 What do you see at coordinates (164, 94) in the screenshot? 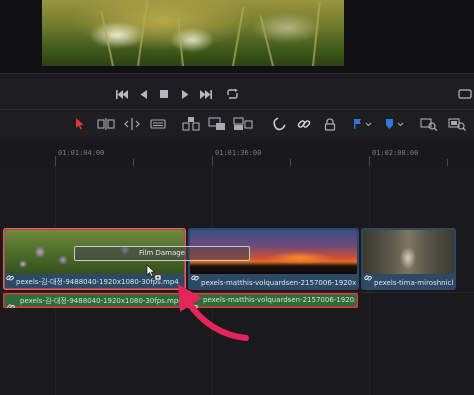
I see `stop-icon` at bounding box center [164, 94].